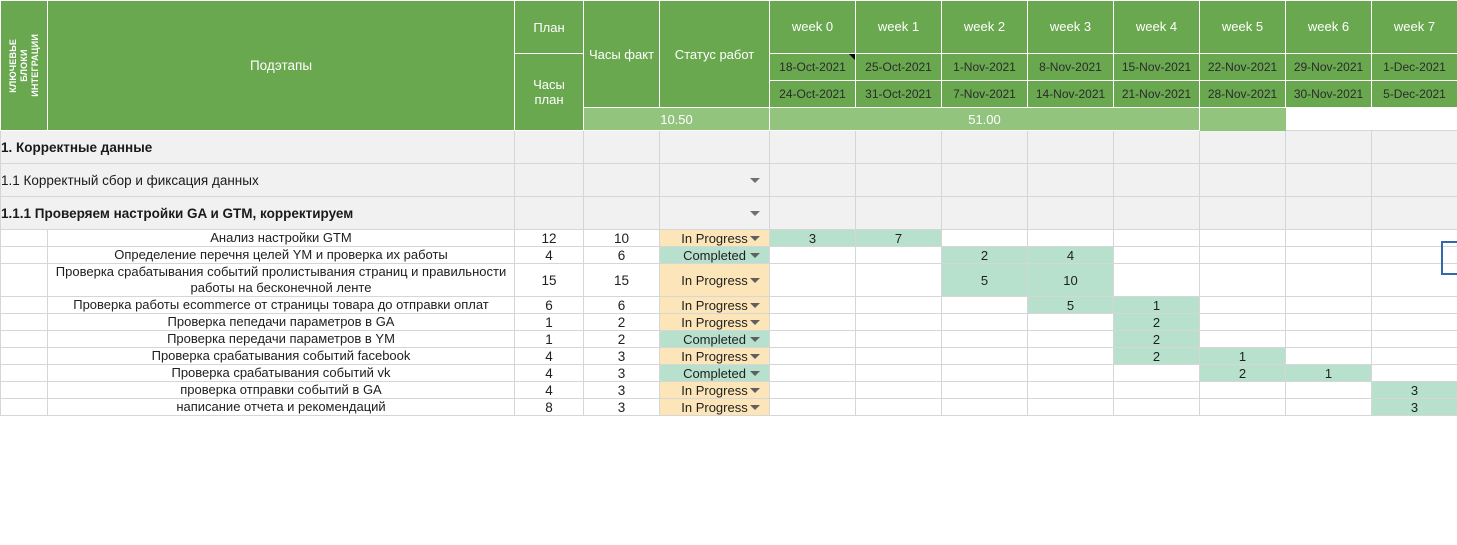  What do you see at coordinates (1070, 280) in the screenshot?
I see `week-3-cell: 10` at bounding box center [1070, 280].